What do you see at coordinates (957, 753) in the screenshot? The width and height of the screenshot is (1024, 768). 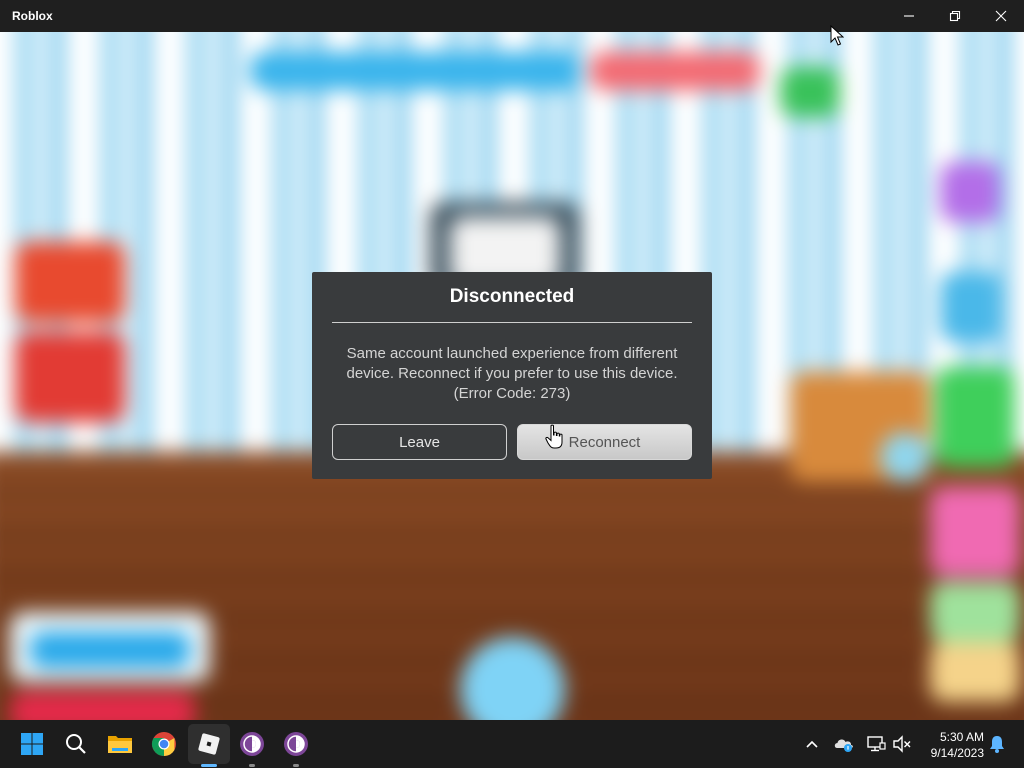 I see `clock-date: 9/14/2023` at bounding box center [957, 753].